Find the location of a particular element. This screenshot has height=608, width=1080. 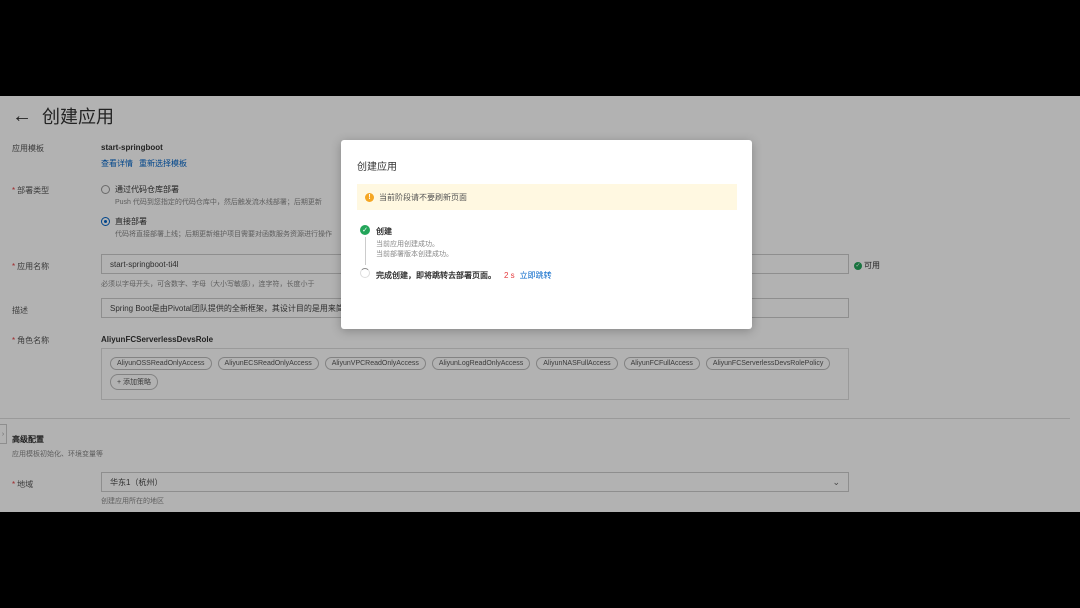

dialog-title: 创建应用 is located at coordinates (377, 167).